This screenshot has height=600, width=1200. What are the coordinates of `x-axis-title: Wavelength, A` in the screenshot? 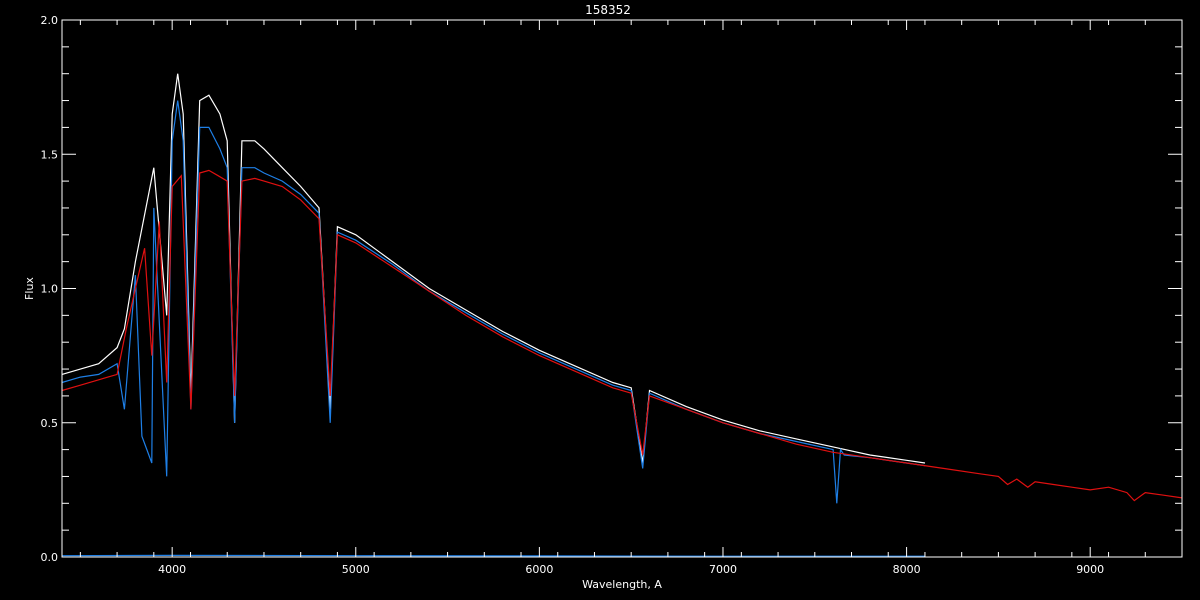 It's located at (622, 584).